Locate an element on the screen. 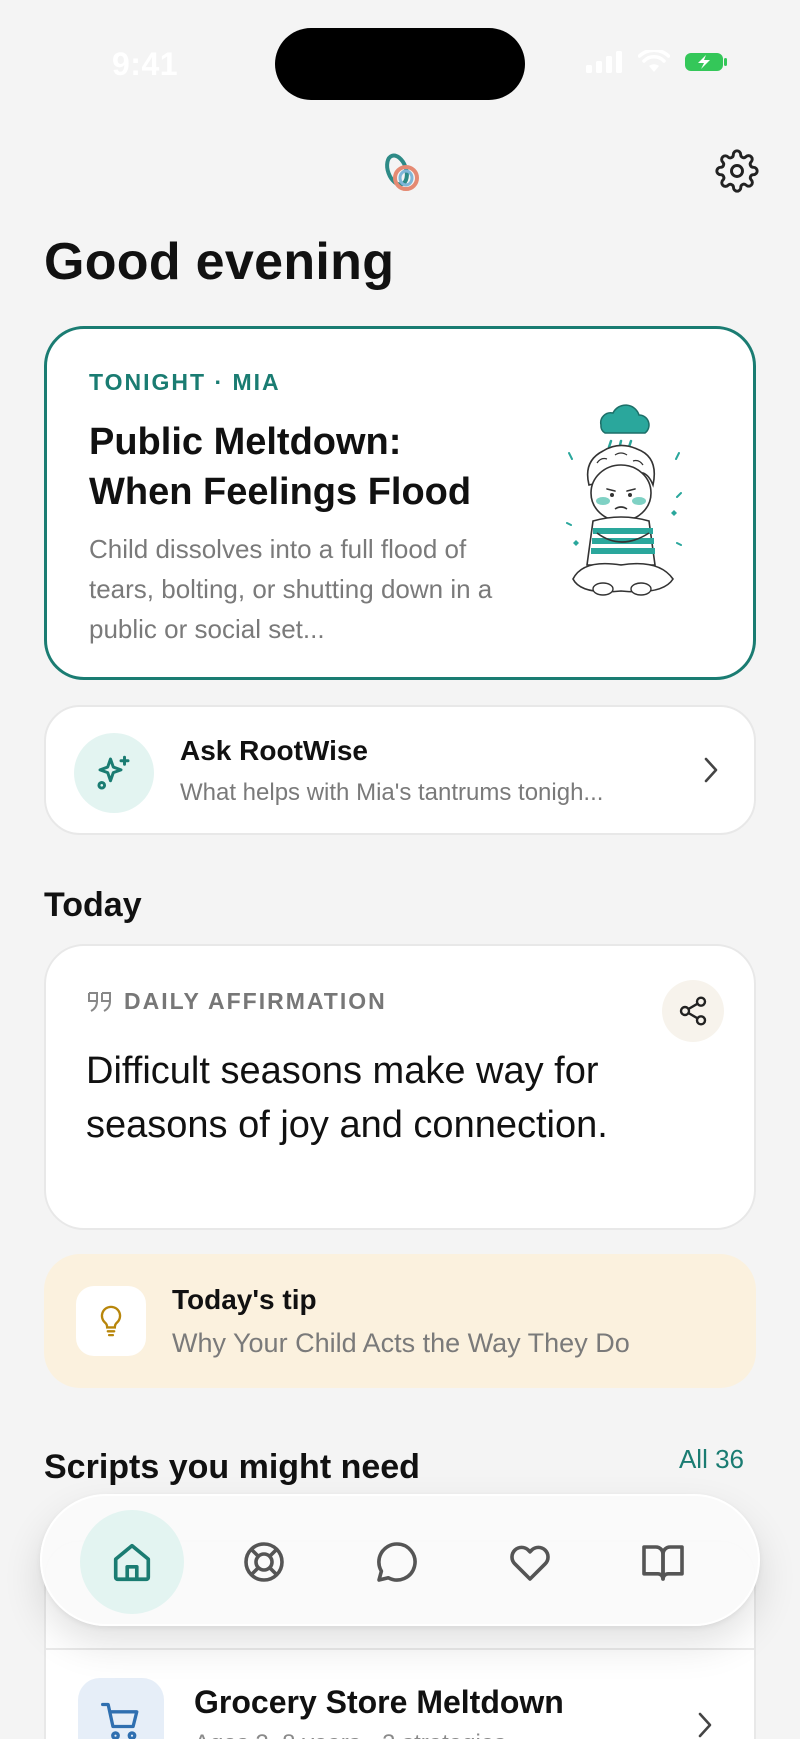 The width and height of the screenshot is (800, 1739). upset-child-illustration is located at coordinates (624, 500).